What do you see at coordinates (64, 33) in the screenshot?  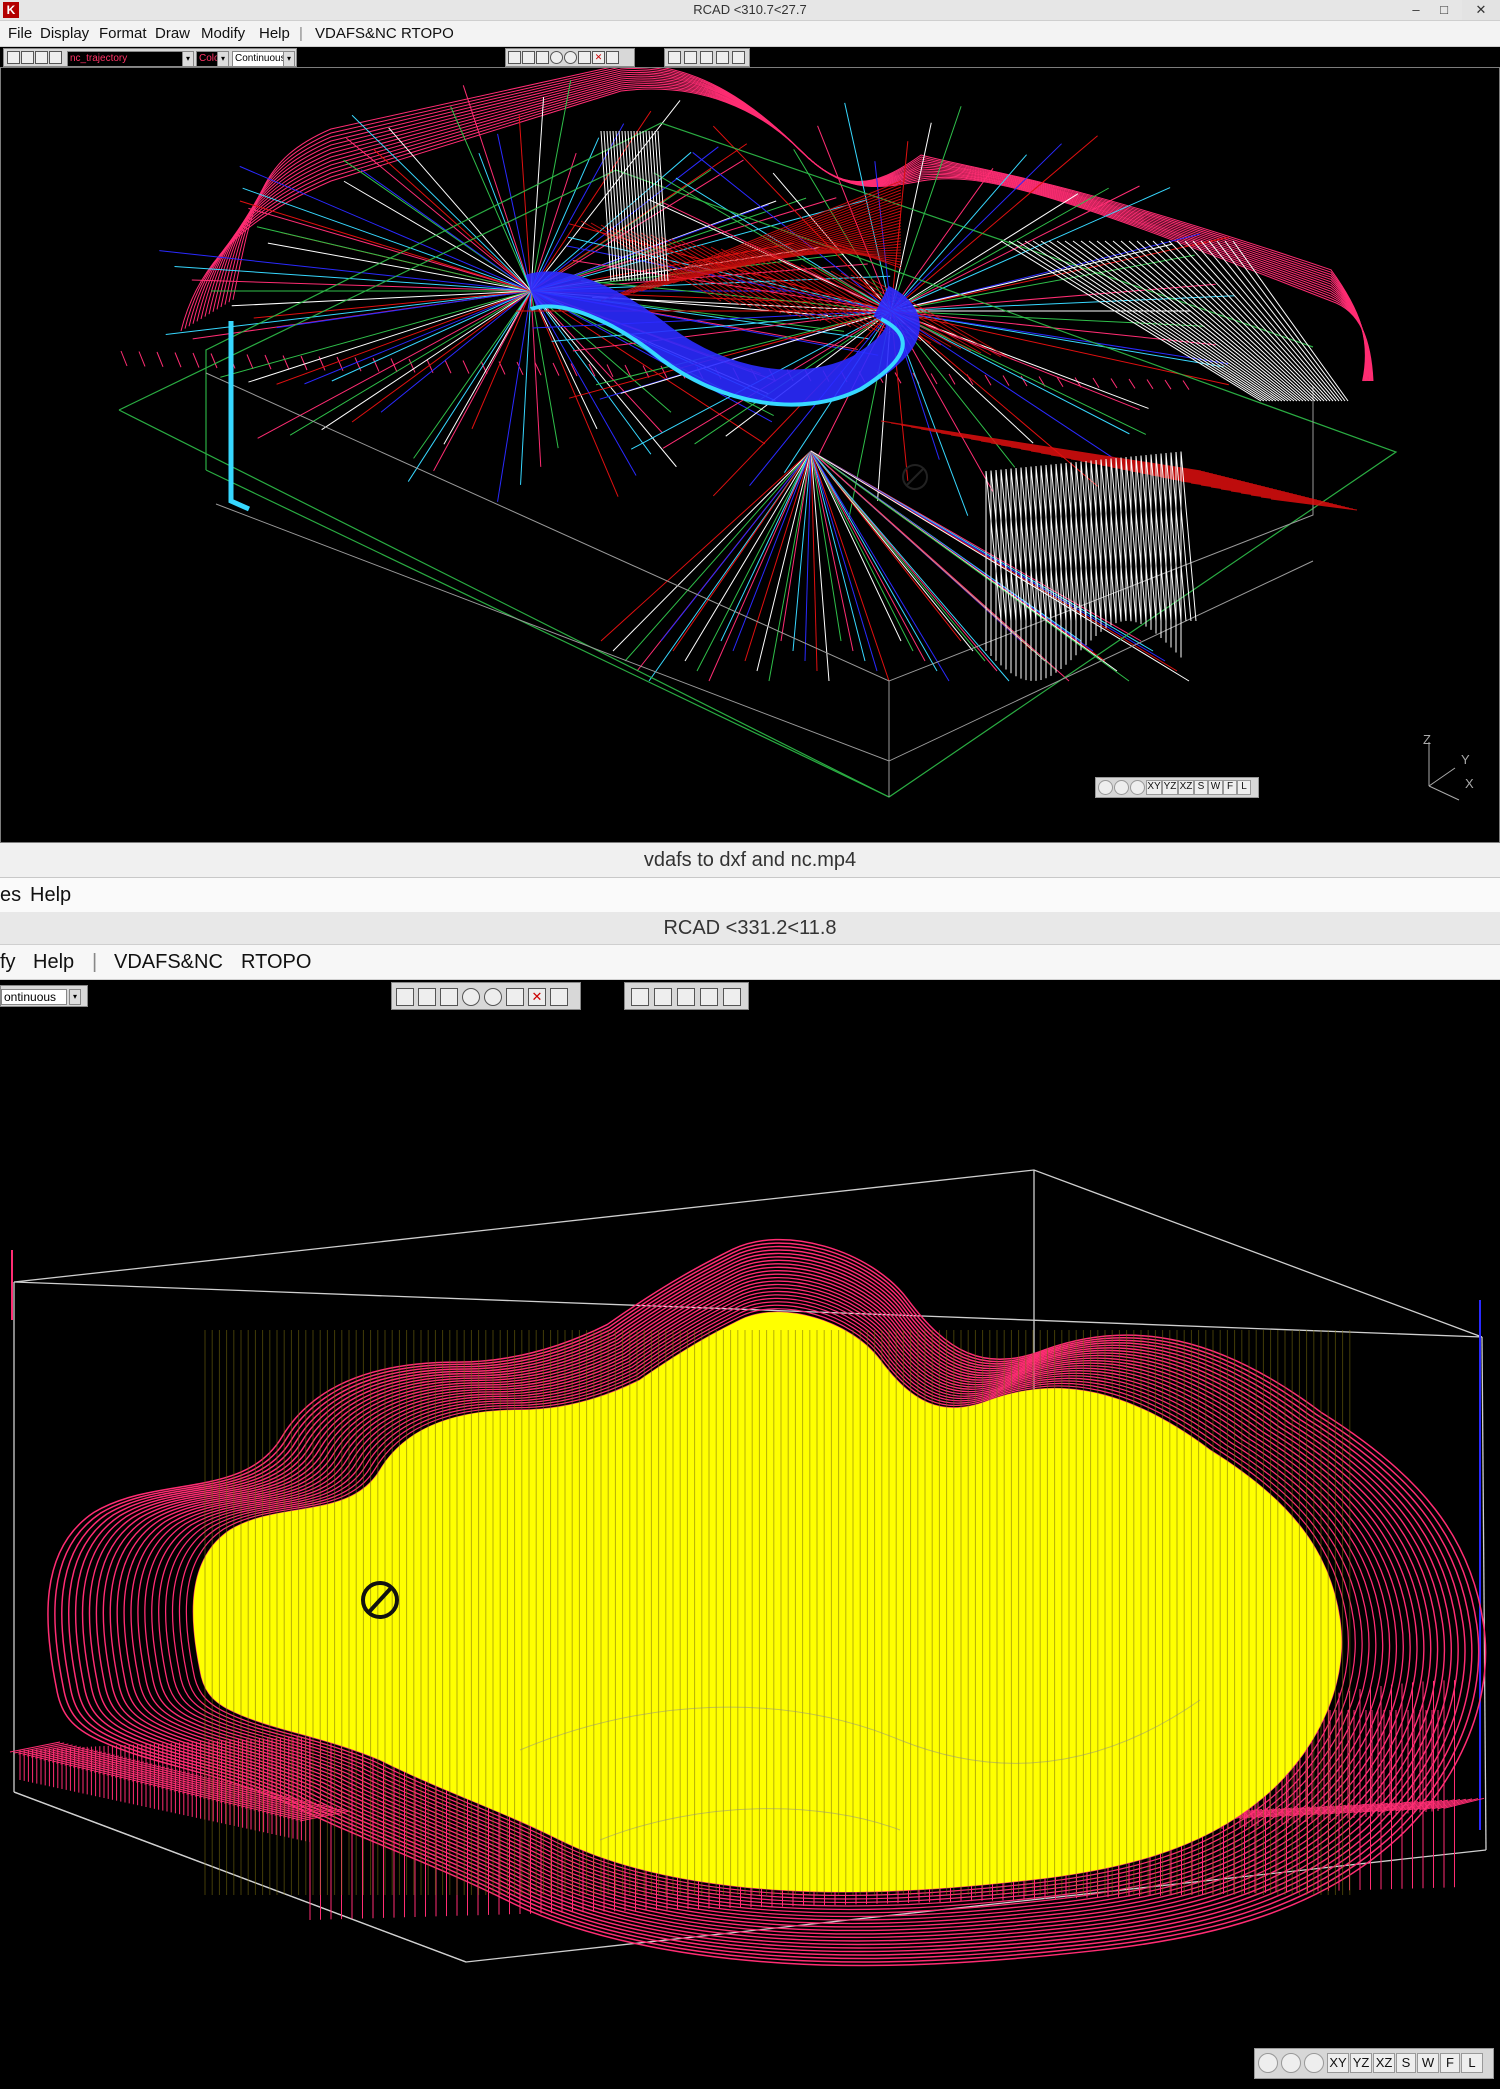 I see `menu-display: Display` at bounding box center [64, 33].